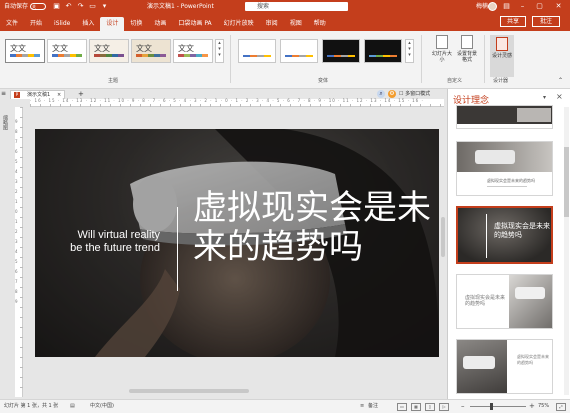 The image size is (570, 413). Describe the element at coordinates (559, 96) in the screenshot. I see `pane-close-icon: ×` at that location.